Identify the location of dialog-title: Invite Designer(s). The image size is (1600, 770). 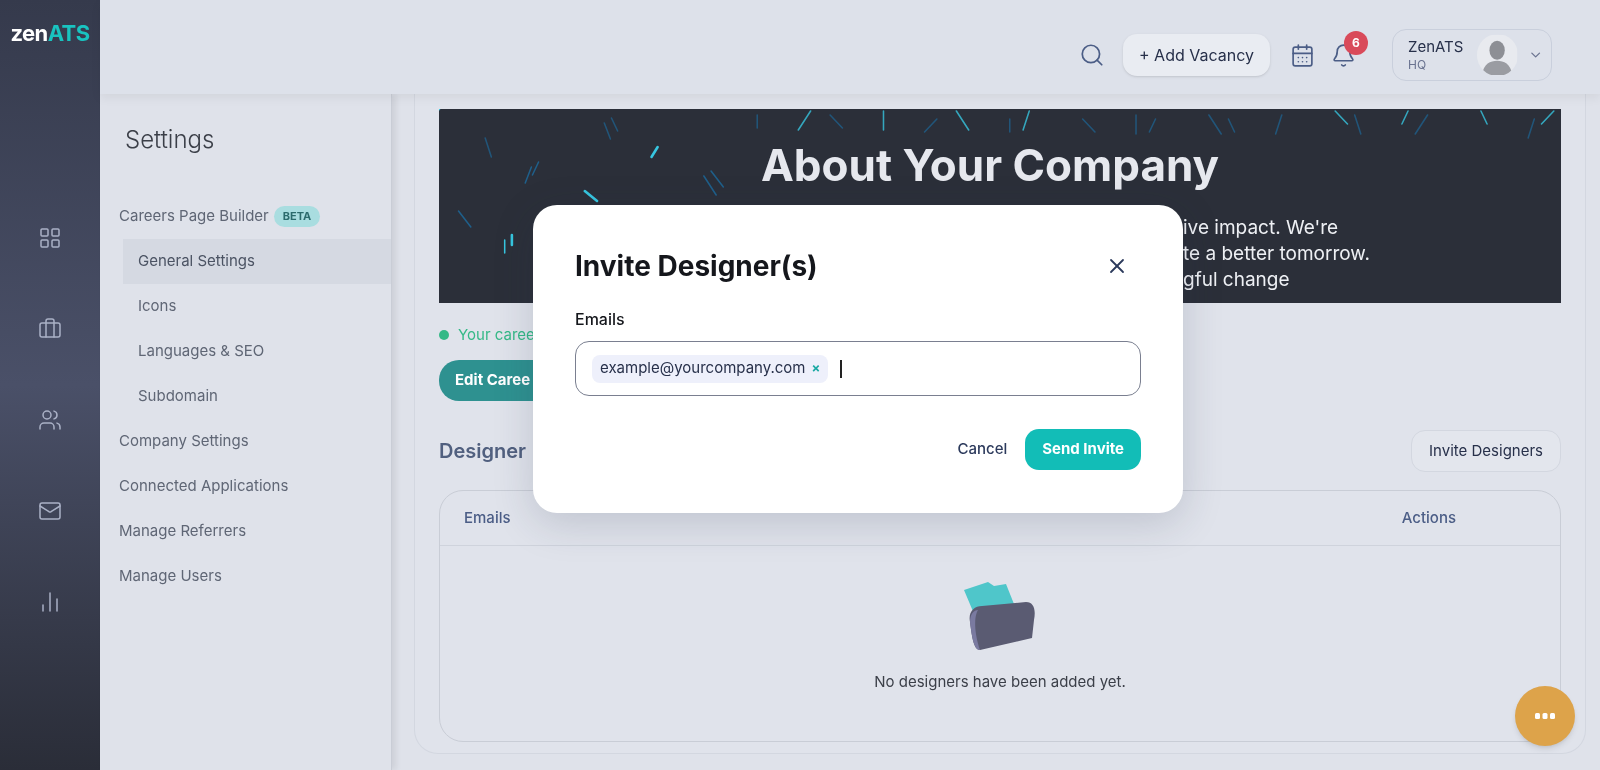
(696, 266).